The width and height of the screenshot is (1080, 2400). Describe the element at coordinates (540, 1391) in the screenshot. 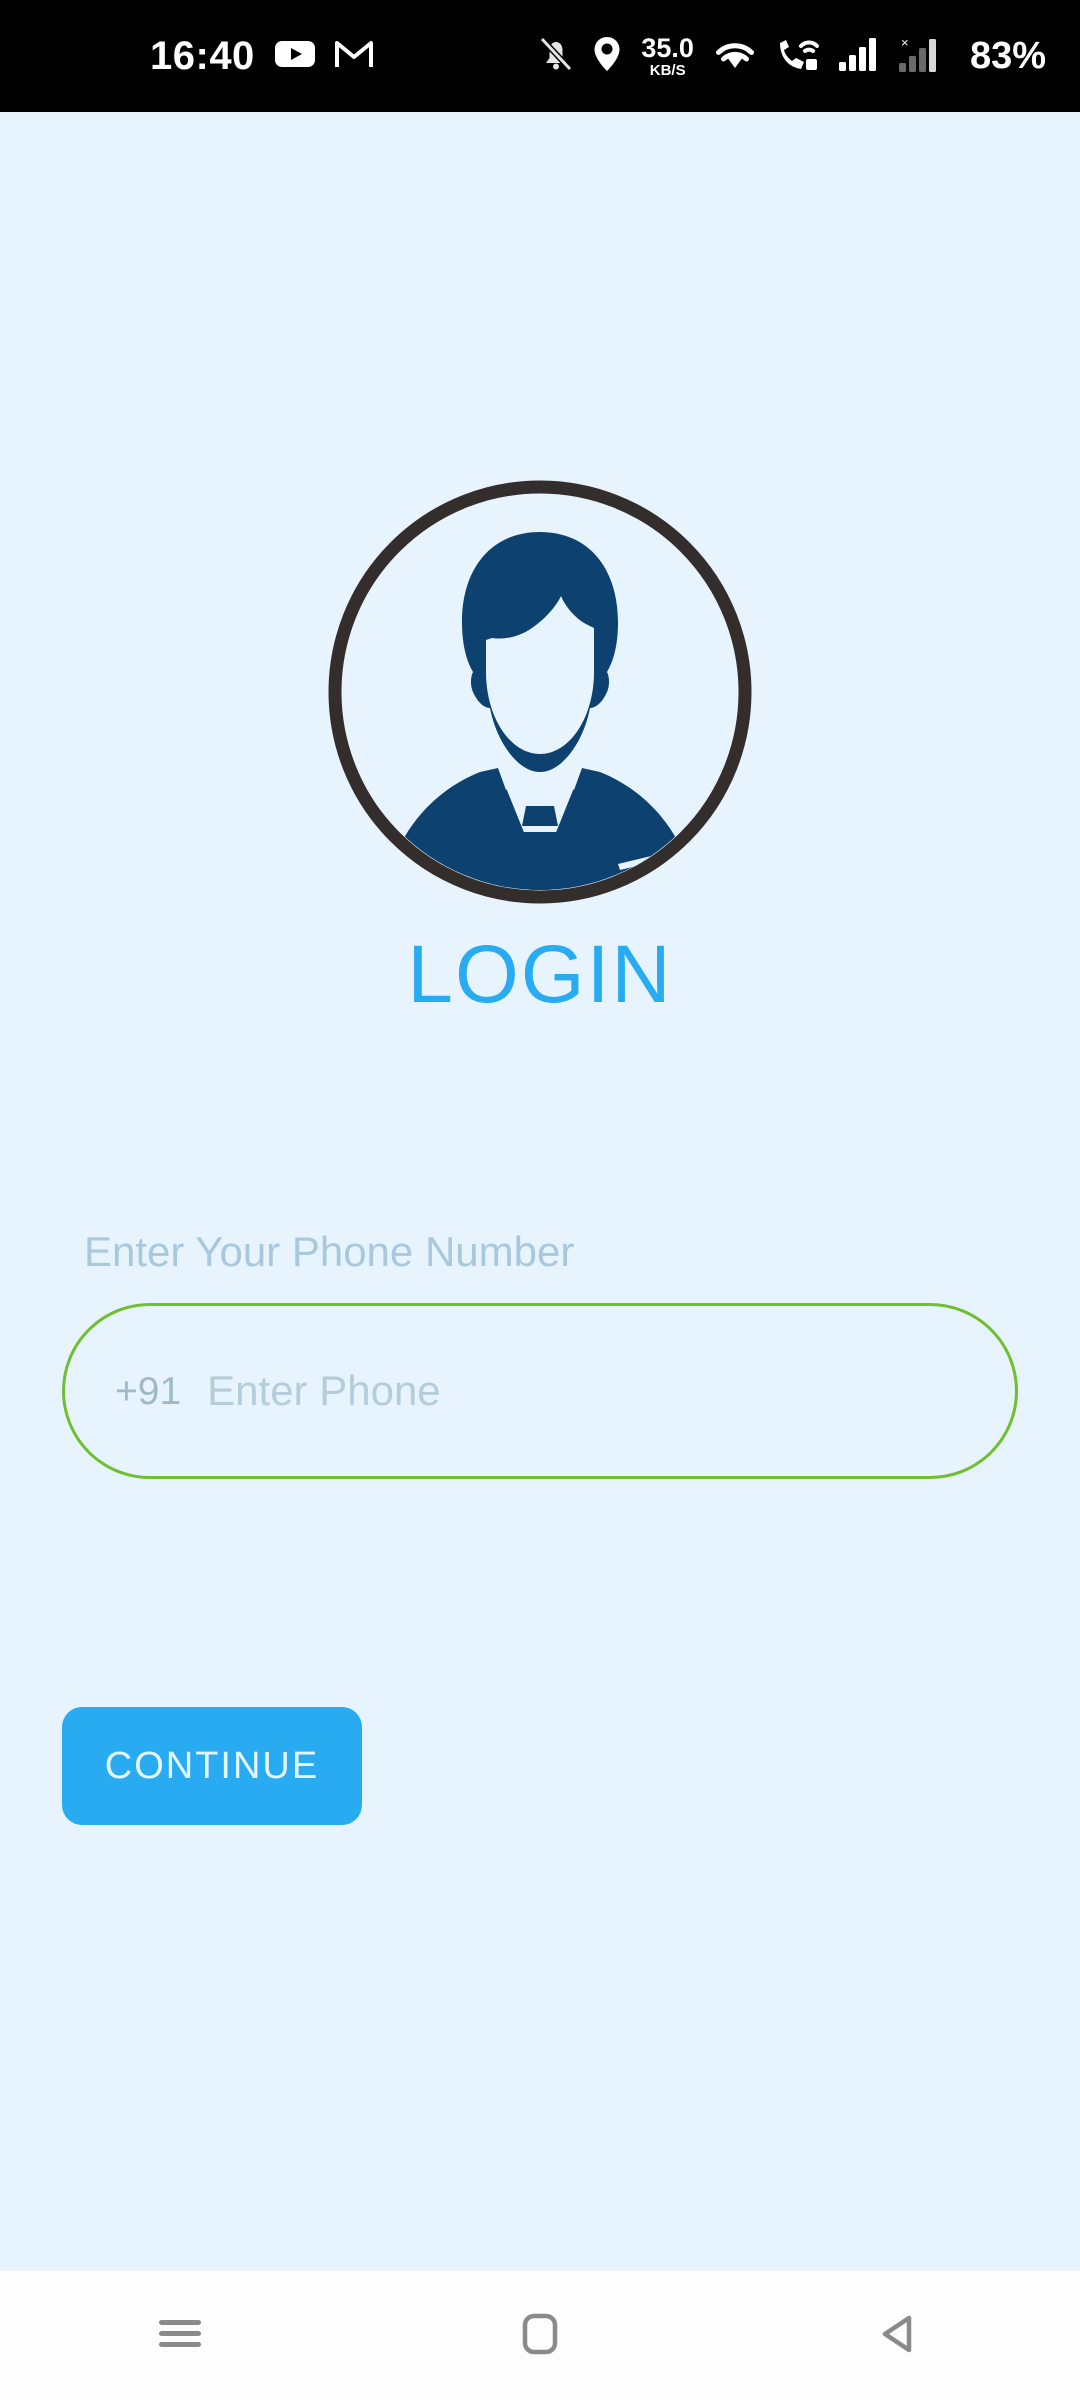

I see `phone-input-container: +91 Enter Phone` at that location.